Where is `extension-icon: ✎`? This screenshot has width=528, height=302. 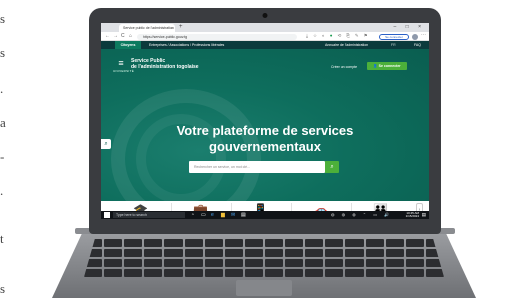
extension-icon: ✎ is located at coordinates (357, 36).